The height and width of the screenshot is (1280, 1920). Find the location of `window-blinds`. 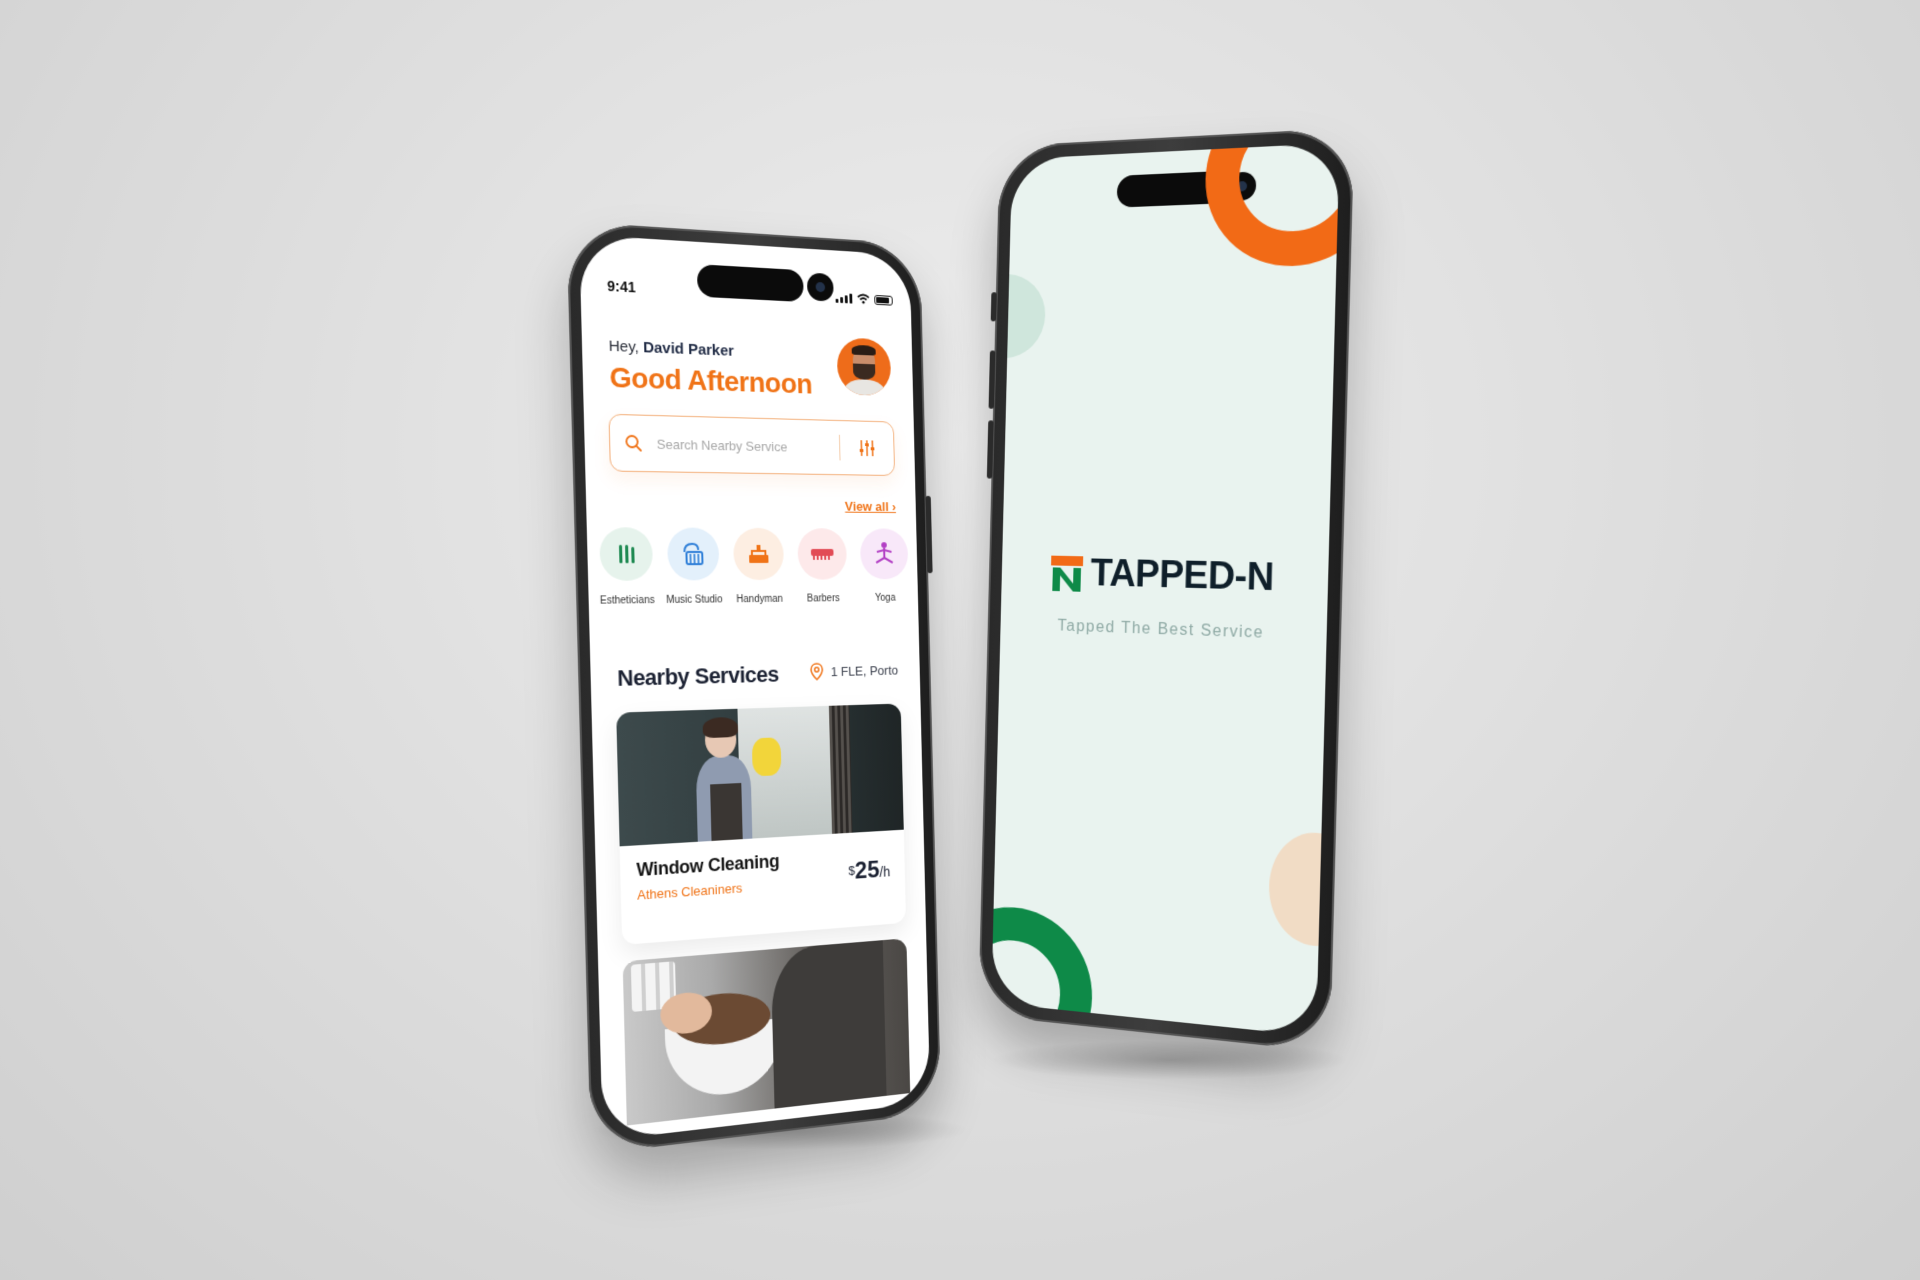

window-blinds is located at coordinates (840, 769).